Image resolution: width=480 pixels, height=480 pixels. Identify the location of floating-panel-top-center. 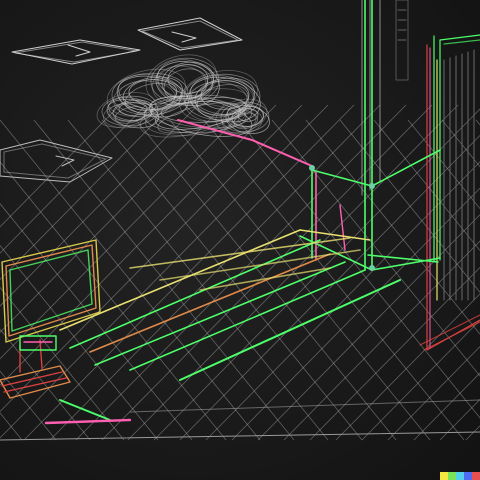
(190, 34).